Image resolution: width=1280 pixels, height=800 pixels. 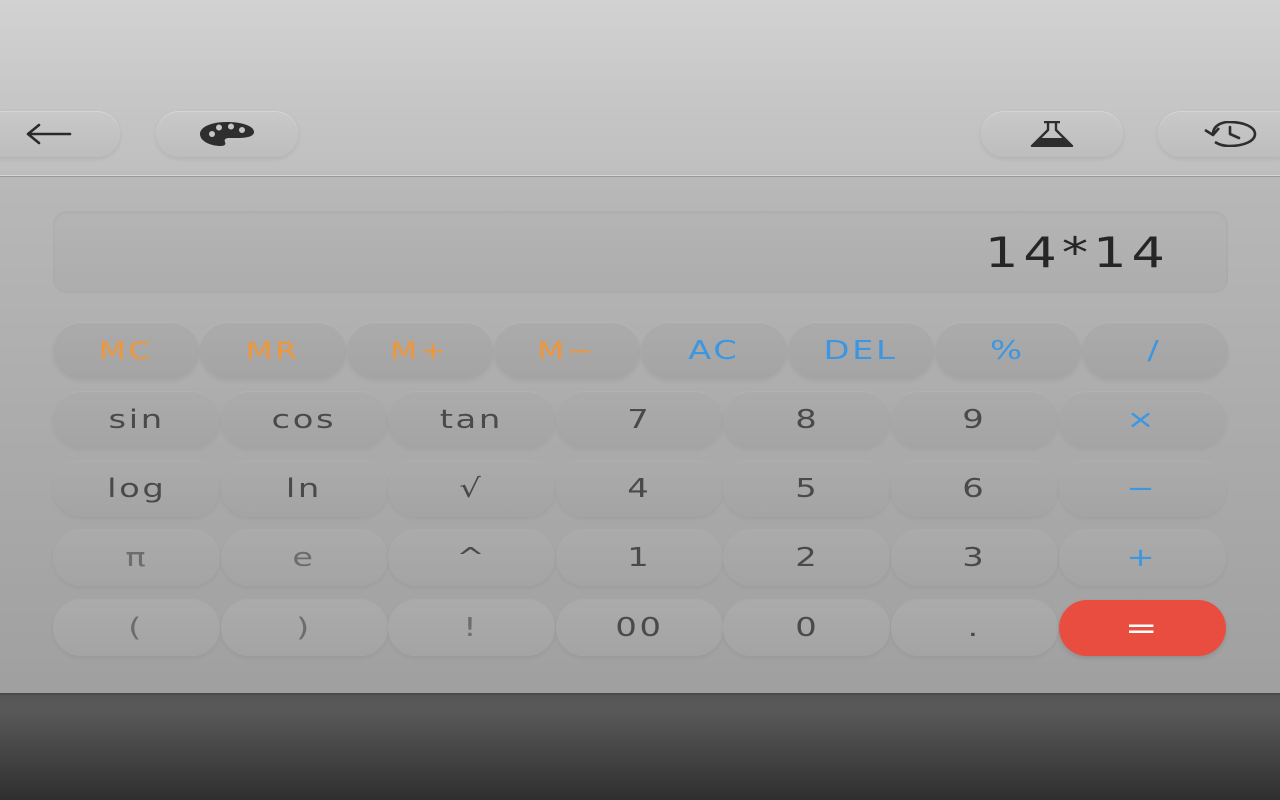 What do you see at coordinates (304, 420) in the screenshot?
I see `key-cos: cos` at bounding box center [304, 420].